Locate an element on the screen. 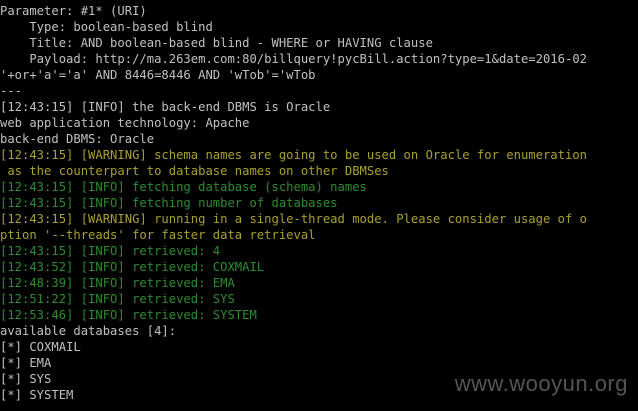 The image size is (638, 411). terminal-line-info: [12:51:22] [INFO] retrieved: SYS is located at coordinates (117, 299).